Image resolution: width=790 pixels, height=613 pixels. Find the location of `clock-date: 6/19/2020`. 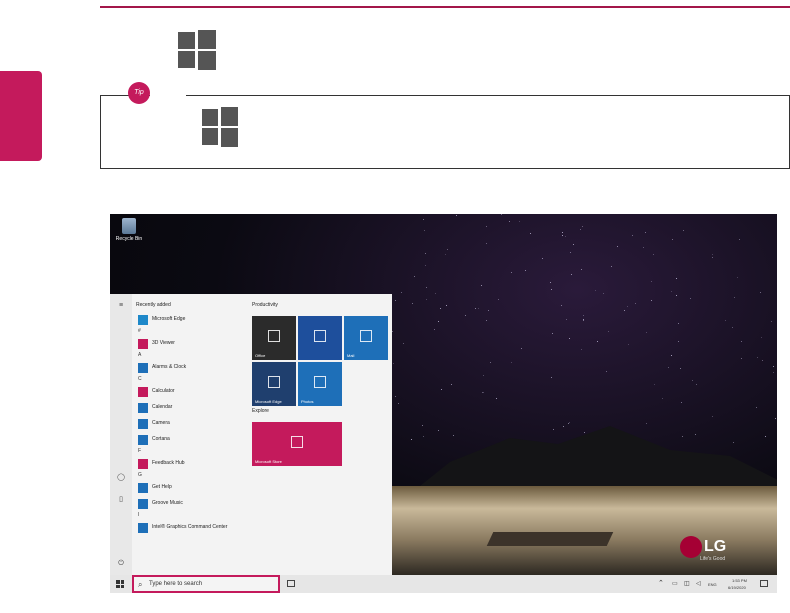

clock-date: 6/19/2020 is located at coordinates (737, 587).